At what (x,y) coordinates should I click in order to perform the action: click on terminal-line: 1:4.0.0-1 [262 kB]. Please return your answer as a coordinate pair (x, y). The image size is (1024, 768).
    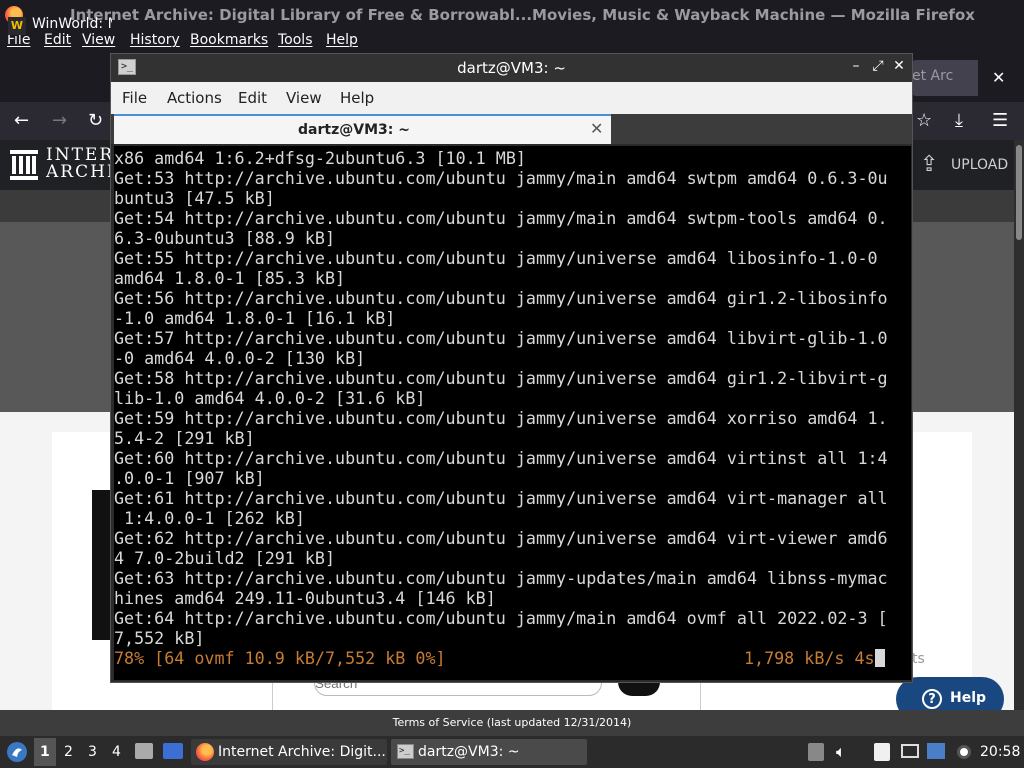
    Looking at the image, I should click on (209, 518).